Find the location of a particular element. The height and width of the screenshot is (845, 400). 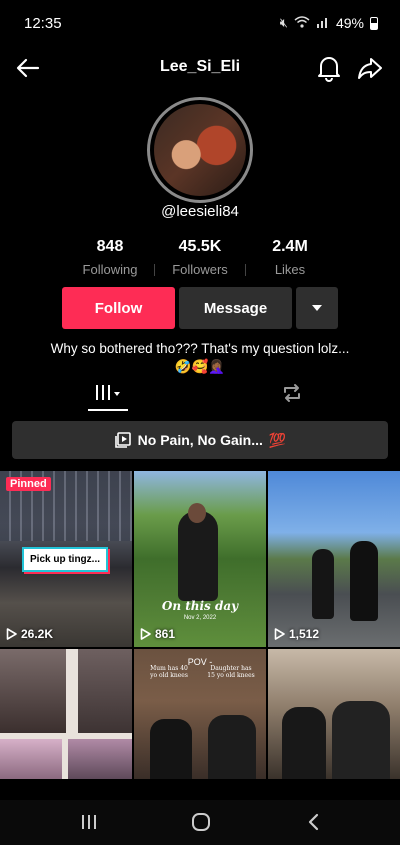

video-thumbnail: On this day Nov 2, 2022 861 is located at coordinates (200, 559).